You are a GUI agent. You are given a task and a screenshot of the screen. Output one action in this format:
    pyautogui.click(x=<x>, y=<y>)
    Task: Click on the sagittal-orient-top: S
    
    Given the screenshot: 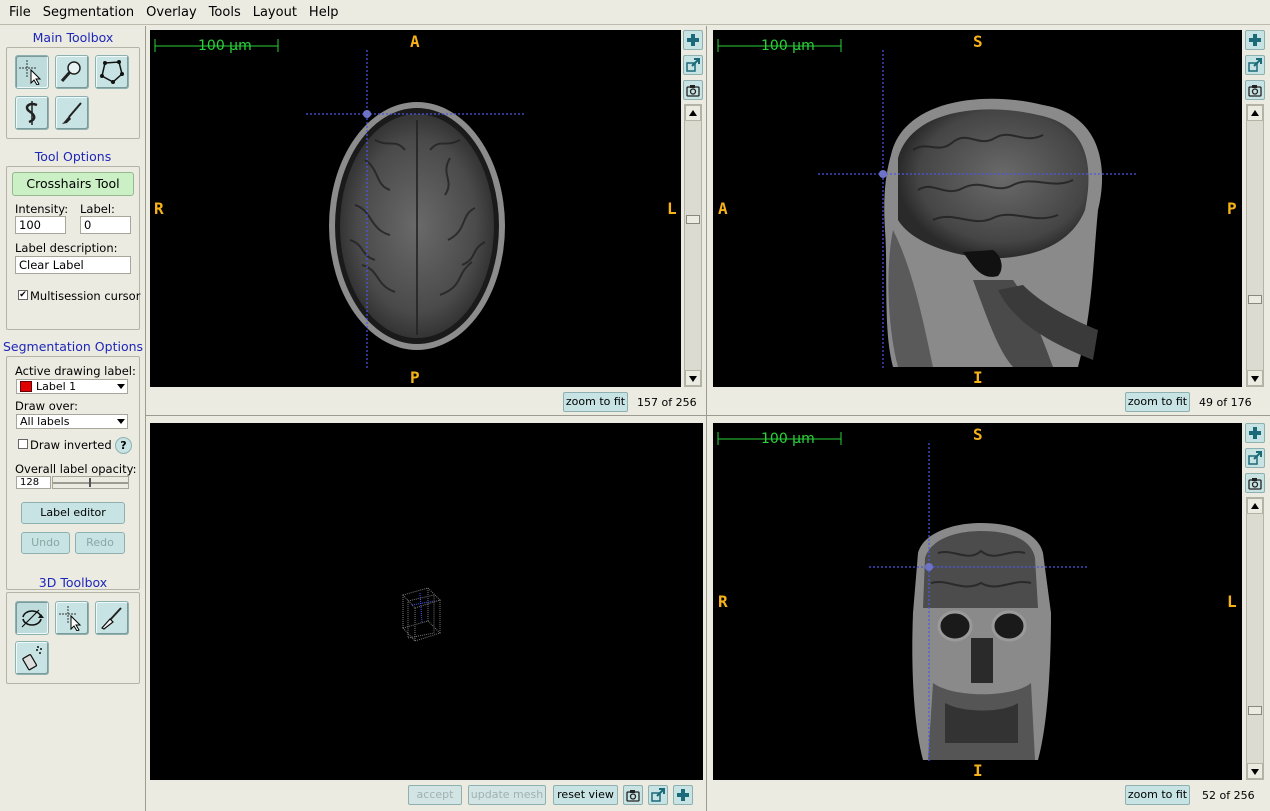 What is the action you would take?
    pyautogui.click(x=978, y=41)
    